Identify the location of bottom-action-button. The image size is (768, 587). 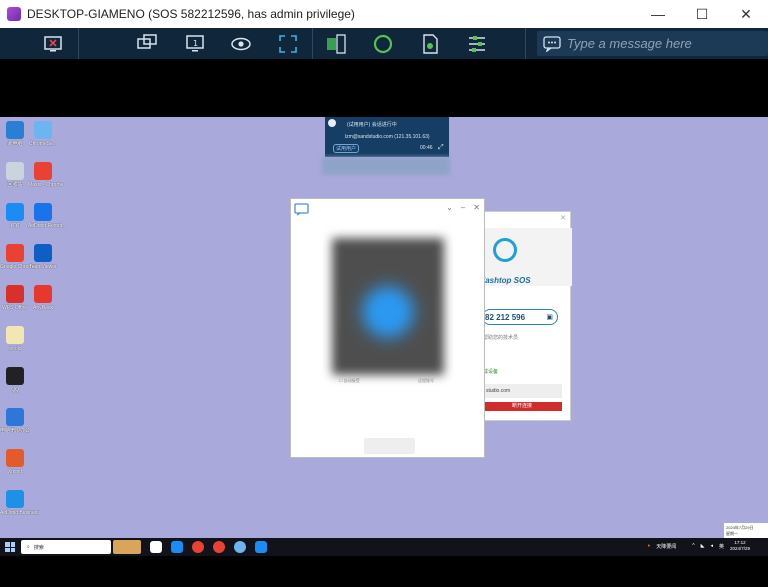
(389, 446).